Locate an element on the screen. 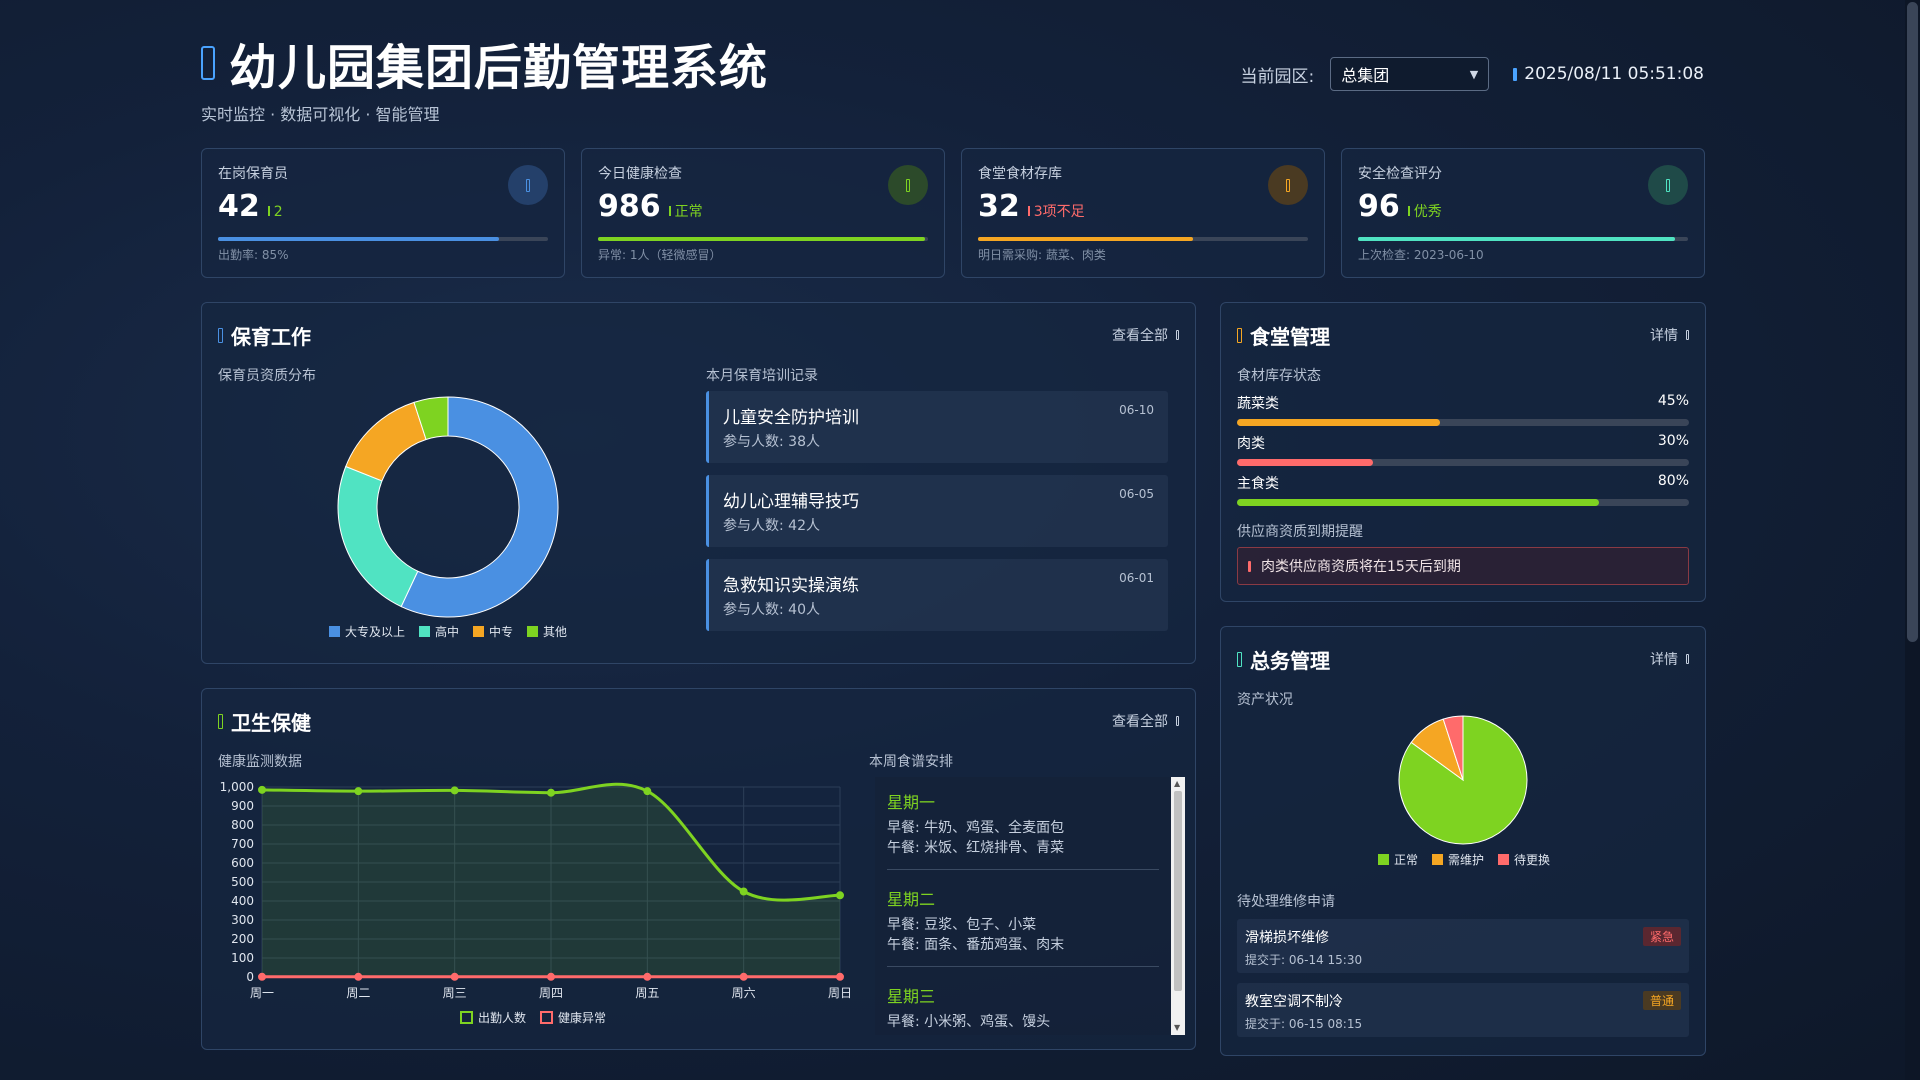 This screenshot has height=1080, width=1920. legend-item: 大专及以上 is located at coordinates (367, 631).